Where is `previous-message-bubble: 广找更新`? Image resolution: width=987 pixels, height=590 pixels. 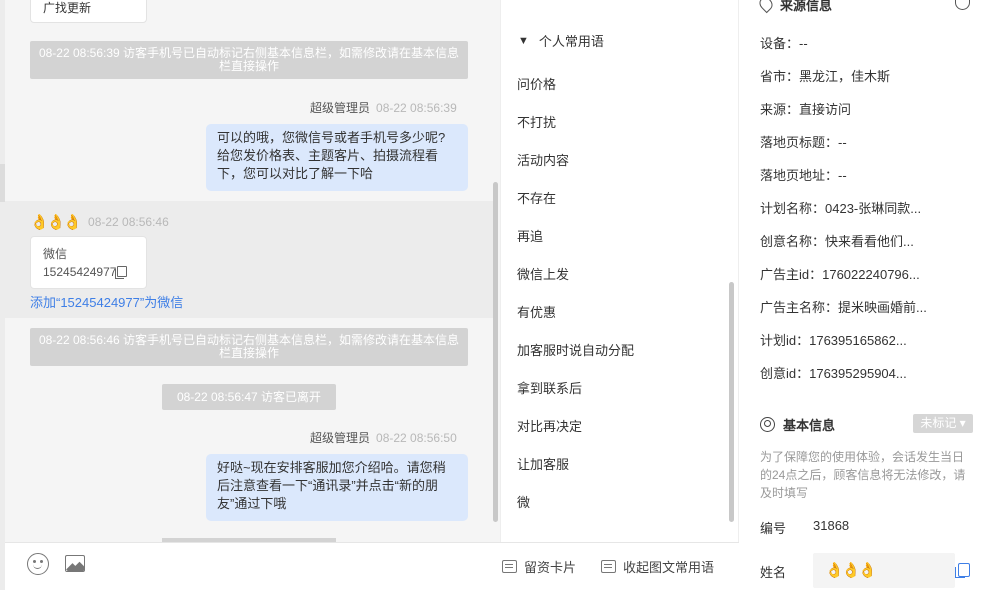 previous-message-bubble: 广找更新 is located at coordinates (88, 11).